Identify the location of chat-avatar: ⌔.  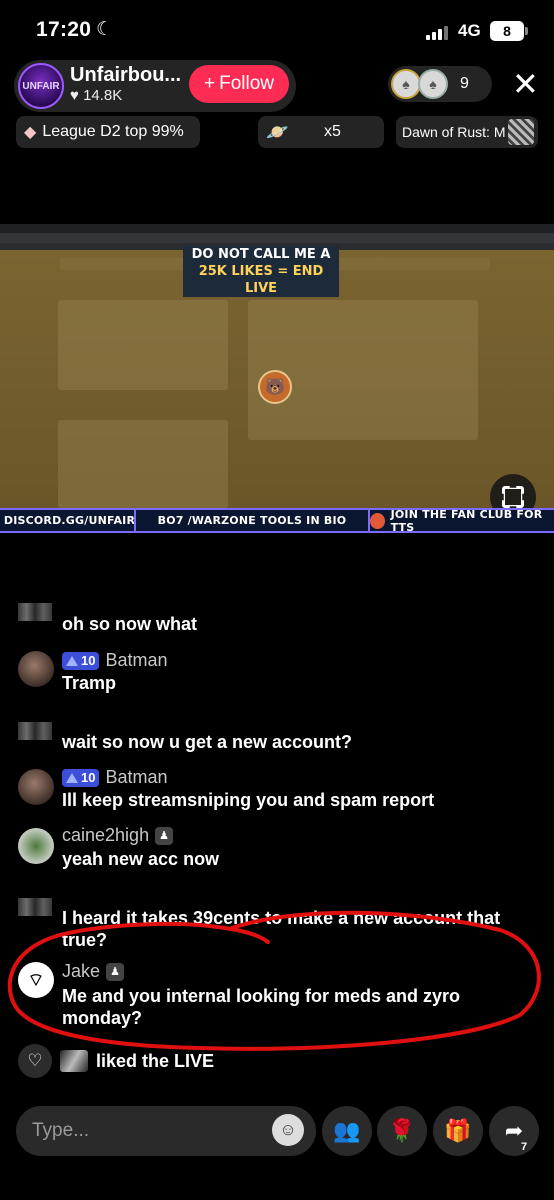
(36, 980).